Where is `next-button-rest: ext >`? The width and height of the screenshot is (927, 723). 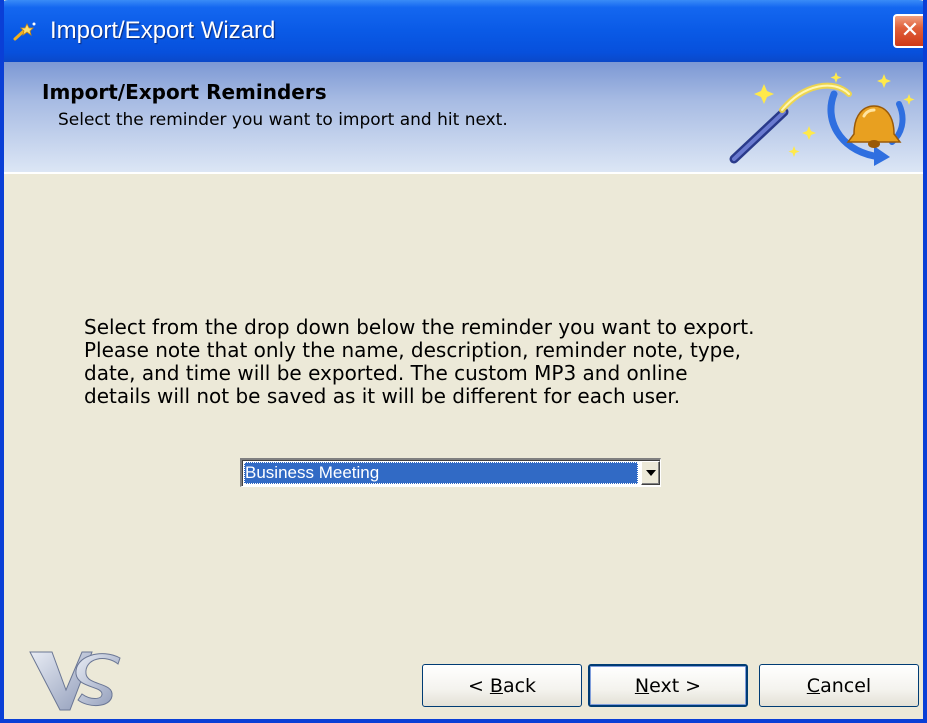 next-button-rest: ext > is located at coordinates (675, 685).